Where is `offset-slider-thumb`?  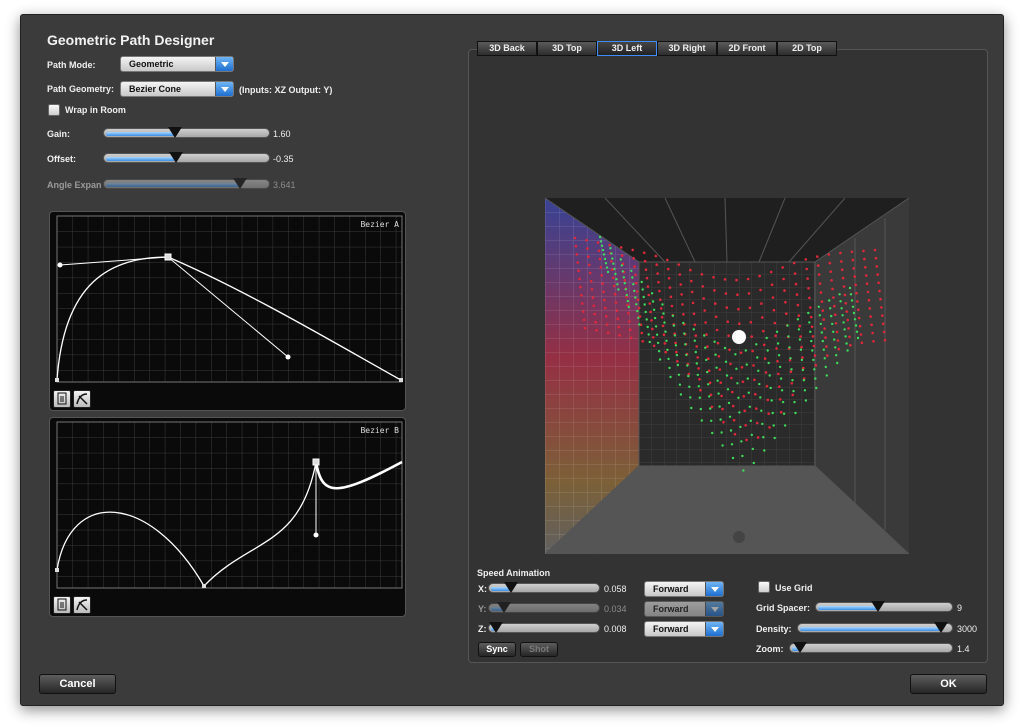 offset-slider-thumb is located at coordinates (176, 157).